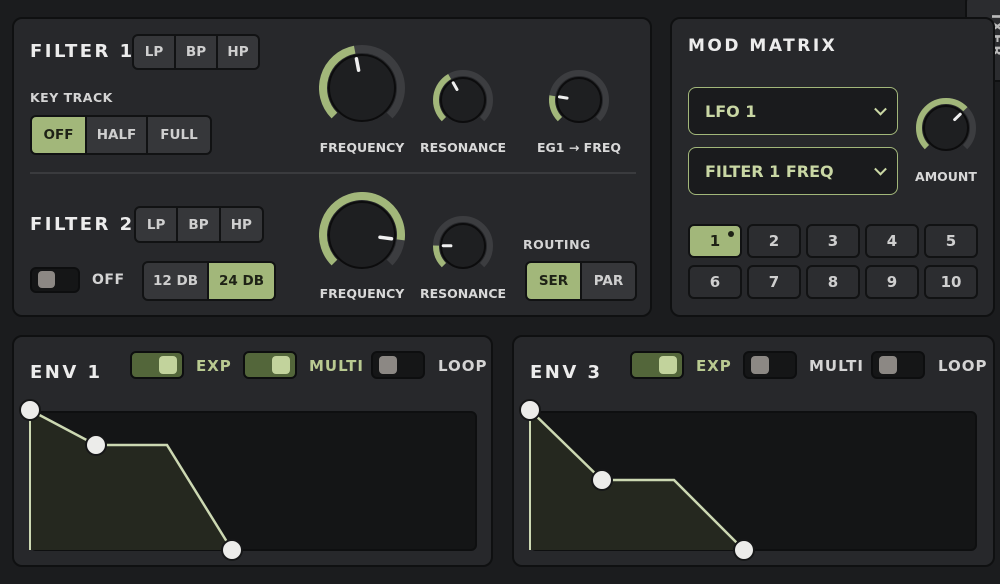  Describe the element at coordinates (578, 147) in the screenshot. I see `filter1-eg1-freq-label: EG1 → FREQ` at that location.